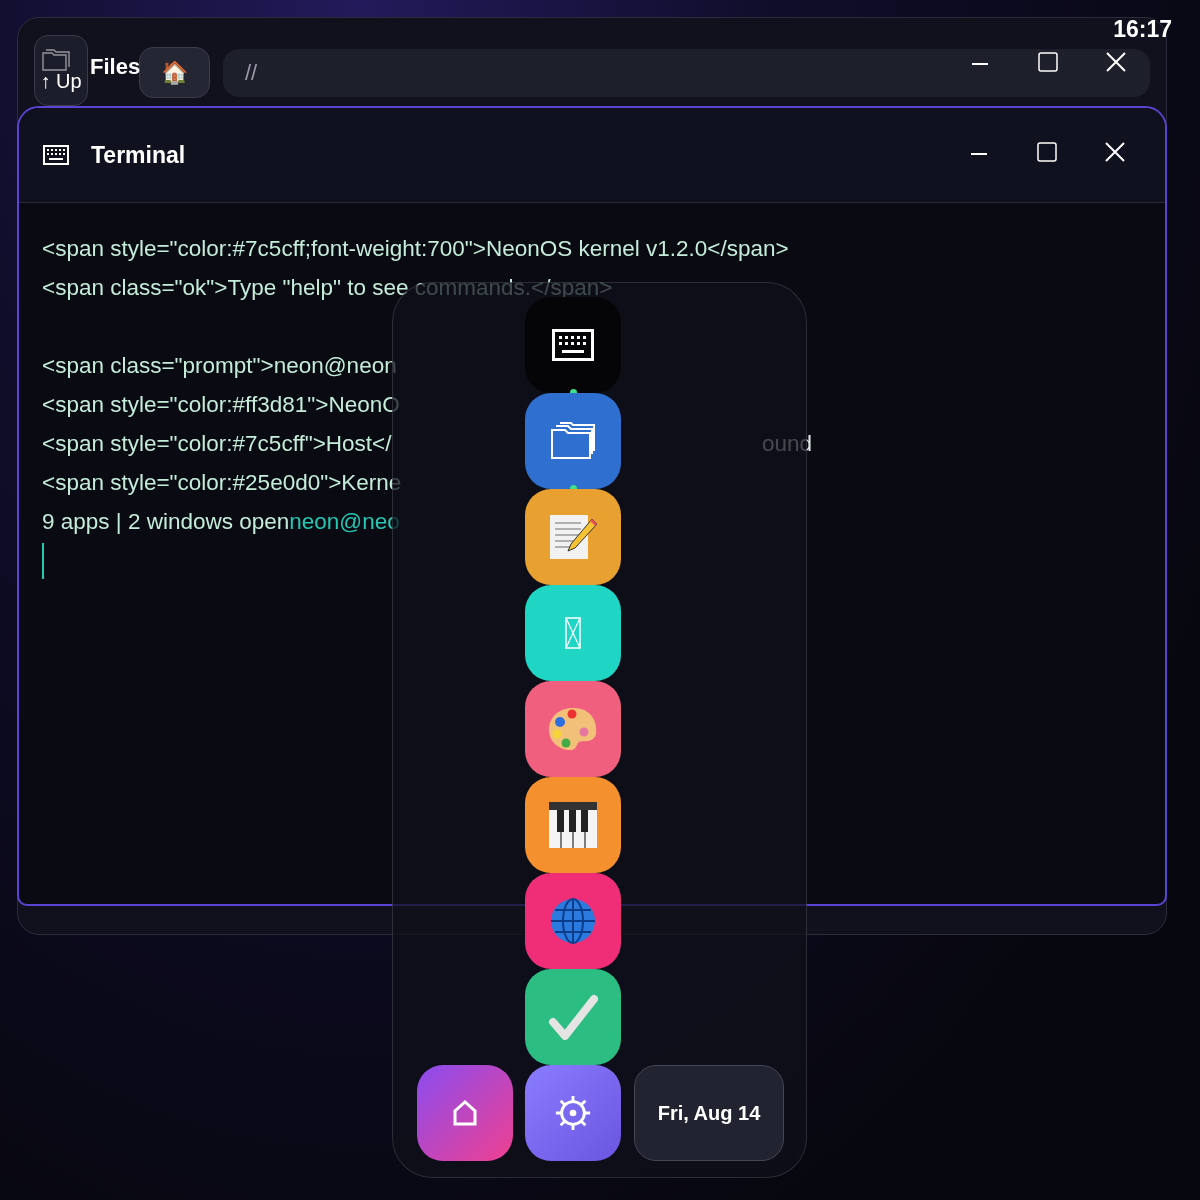 The image size is (1200, 1200). What do you see at coordinates (217, 443) in the screenshot?
I see `terminal-text: <span style="color:#7c5cff">Host</` at bounding box center [217, 443].